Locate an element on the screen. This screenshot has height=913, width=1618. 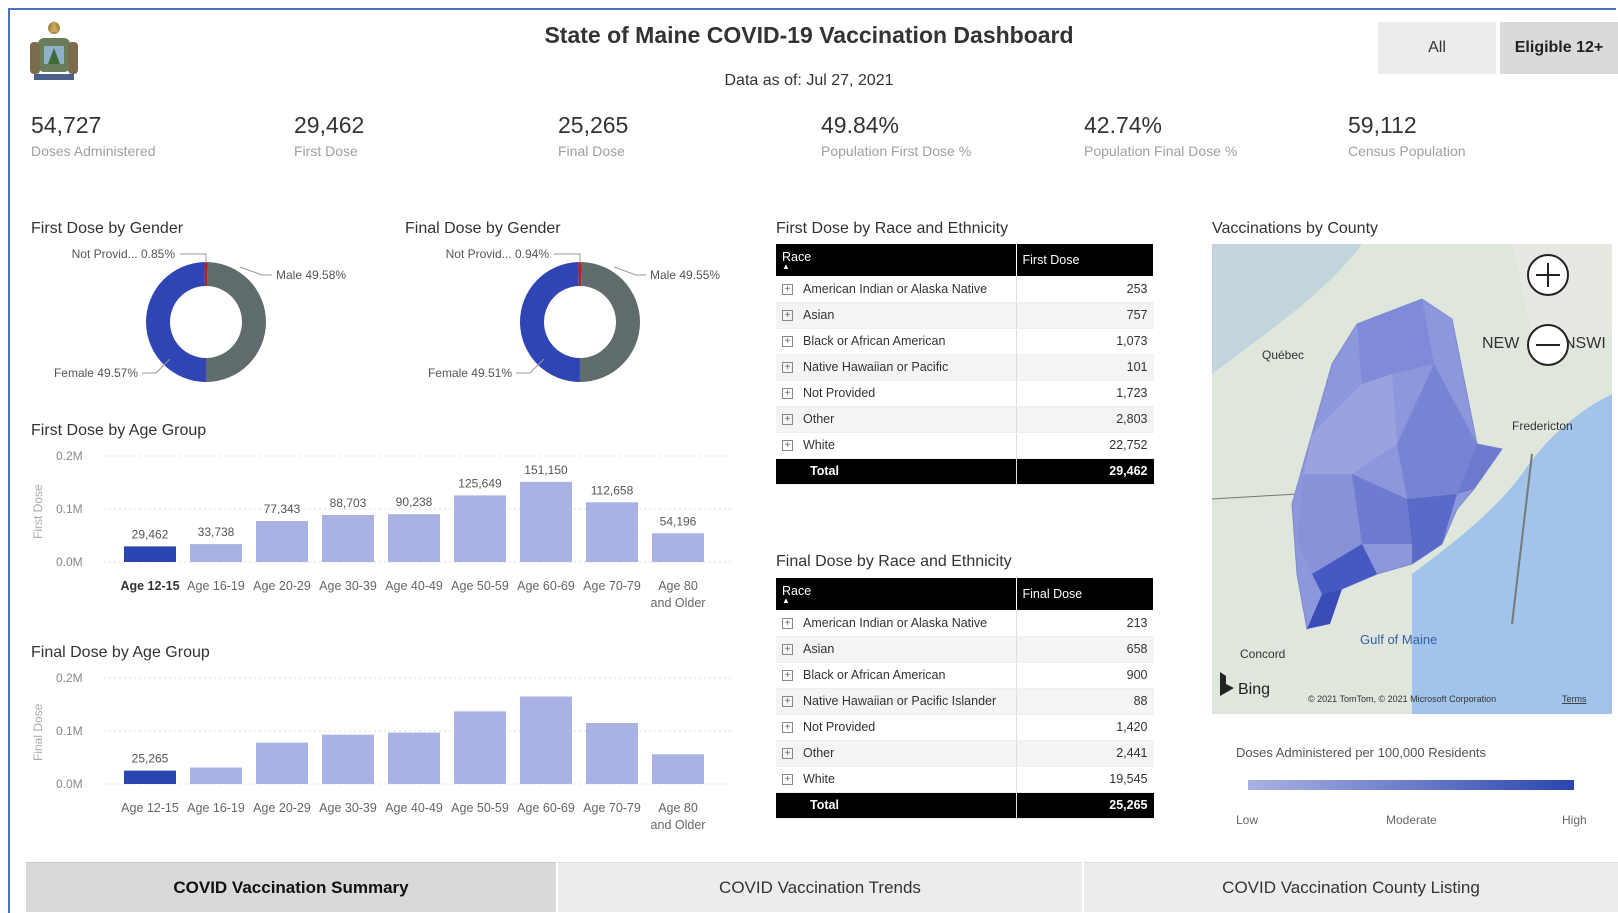
kpi-label: Doses Administered is located at coordinates (93, 151).